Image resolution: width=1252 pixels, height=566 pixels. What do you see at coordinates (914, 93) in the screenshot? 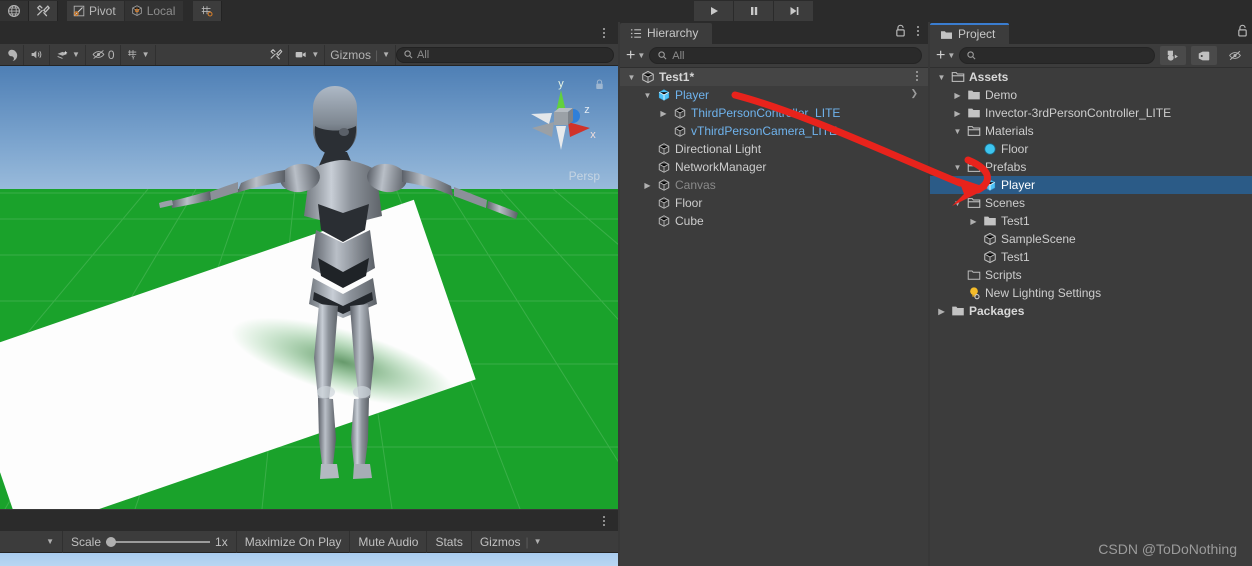
I see `open-prefab-chevron-icon: ❯` at bounding box center [914, 93].